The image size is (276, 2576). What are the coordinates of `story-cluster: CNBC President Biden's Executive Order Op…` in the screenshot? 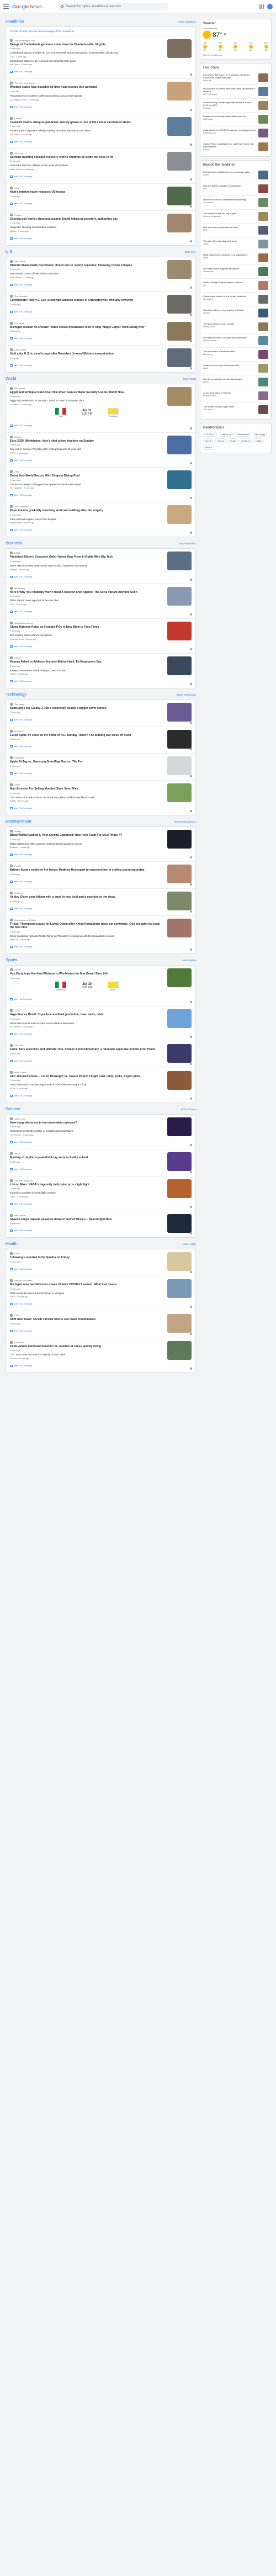 It's located at (100, 566).